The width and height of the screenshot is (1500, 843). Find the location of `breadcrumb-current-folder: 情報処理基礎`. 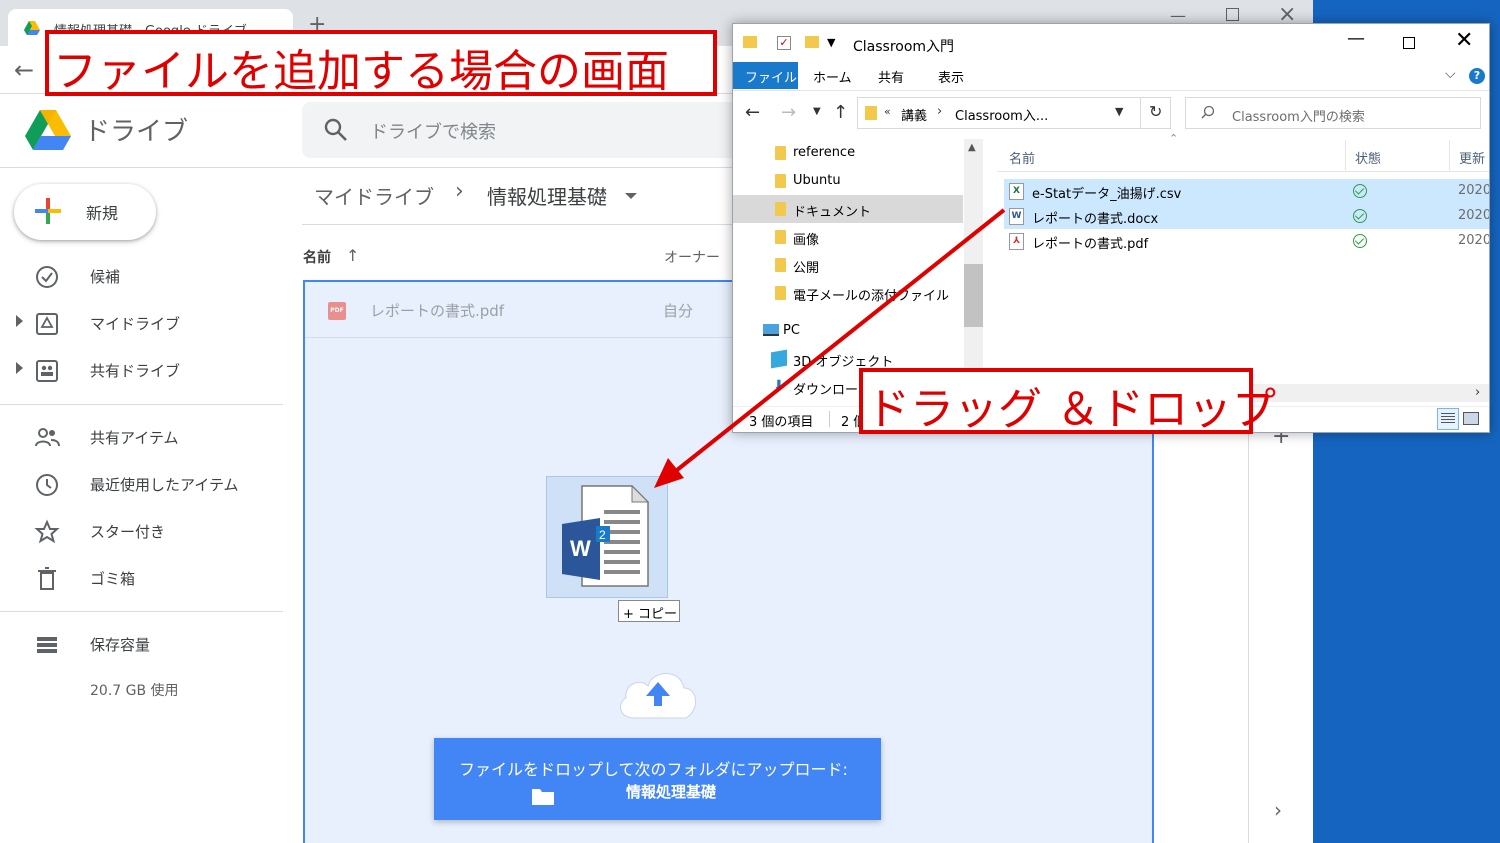

breadcrumb-current-folder: 情報処理基礎 is located at coordinates (547, 195).